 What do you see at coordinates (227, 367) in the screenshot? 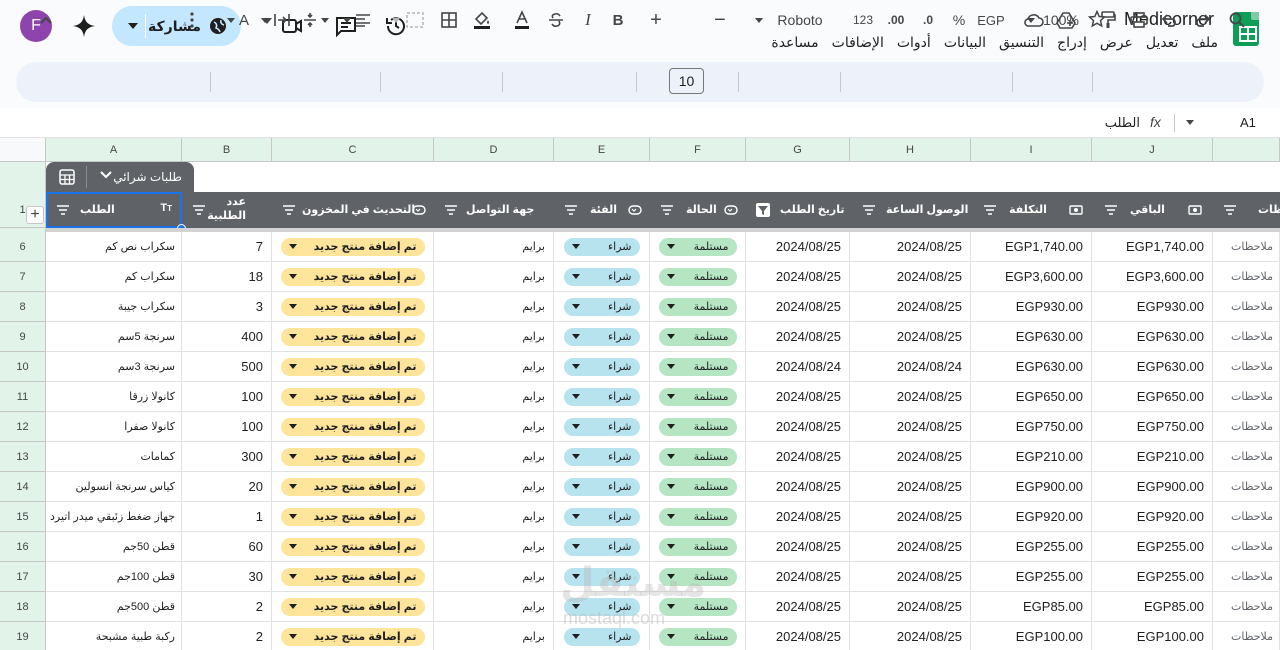
I see `cell-quantity: 500` at bounding box center [227, 367].